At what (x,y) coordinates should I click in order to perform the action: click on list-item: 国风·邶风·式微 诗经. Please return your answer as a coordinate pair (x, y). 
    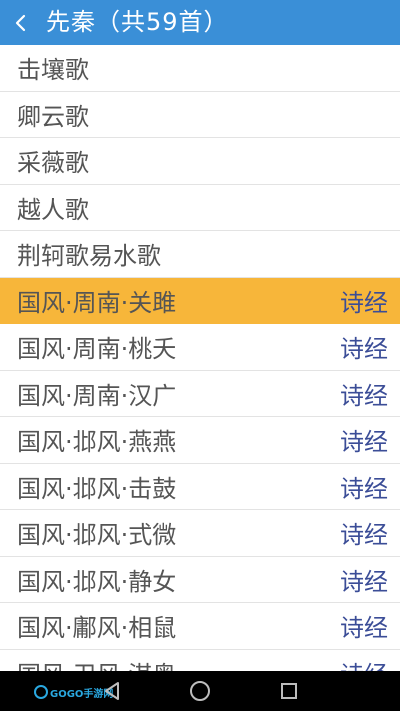
    Looking at the image, I should click on (200, 533).